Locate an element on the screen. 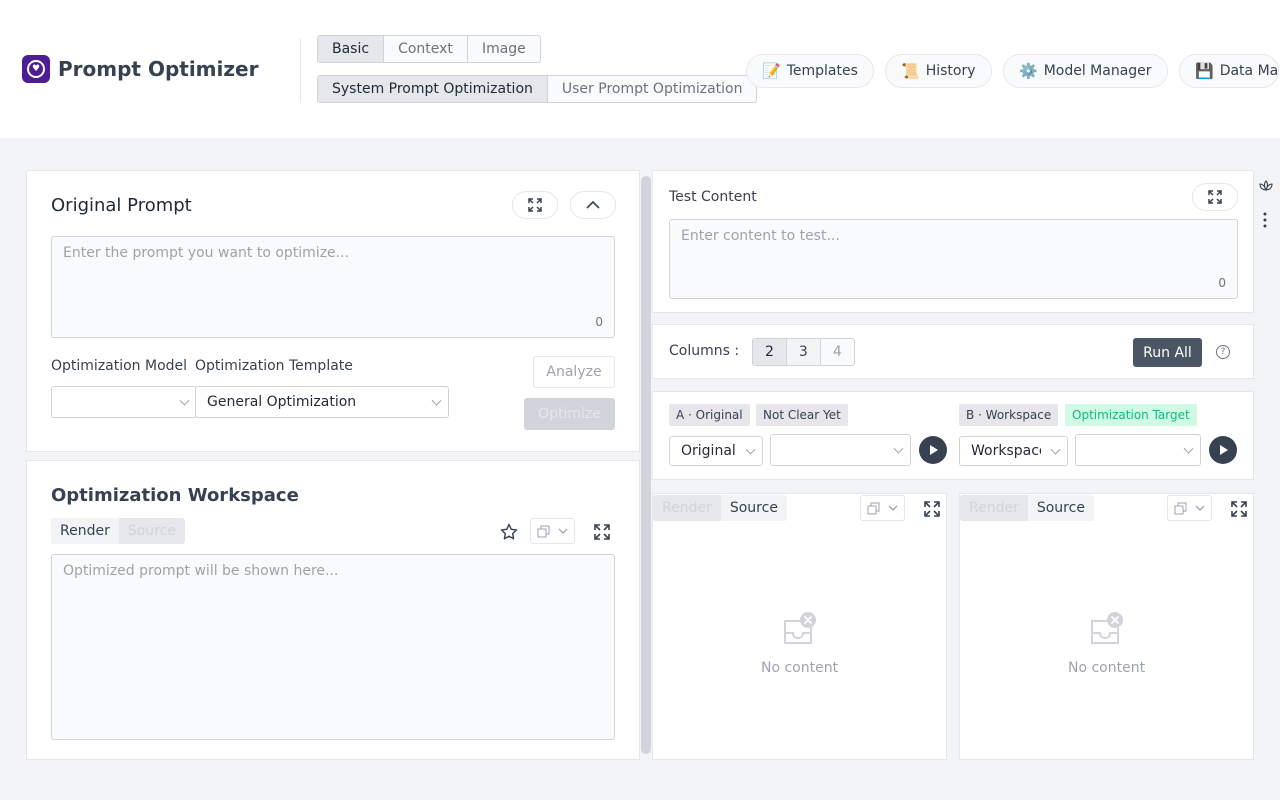 Image resolution: width=1280 pixels, height=800 pixels. optimization-model-select is located at coordinates (124, 402).